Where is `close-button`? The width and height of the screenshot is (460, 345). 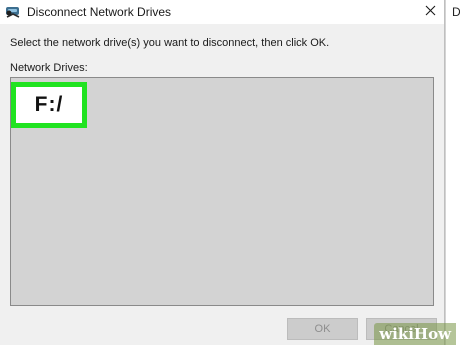 close-button is located at coordinates (430, 12).